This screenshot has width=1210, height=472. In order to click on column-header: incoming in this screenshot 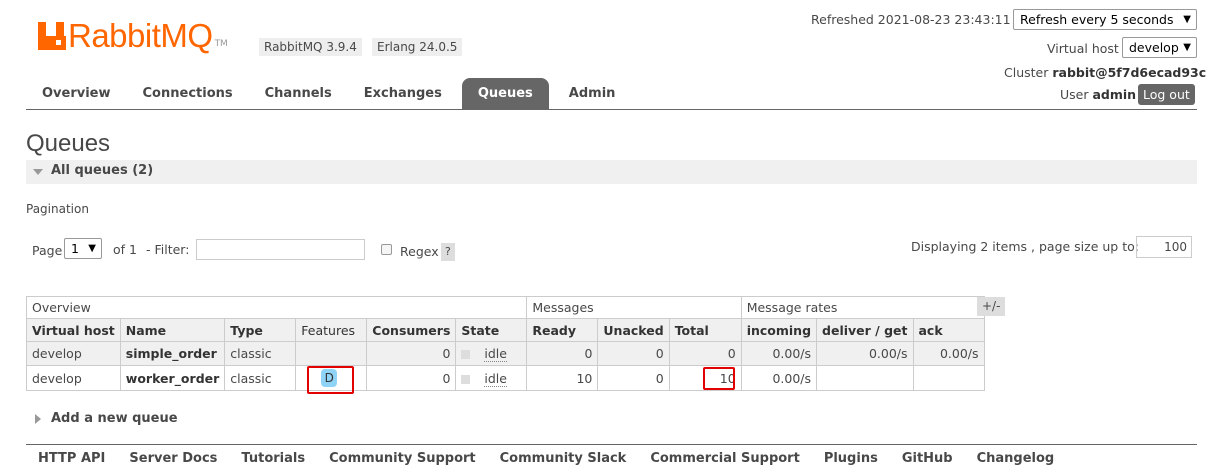, I will do `click(779, 330)`.